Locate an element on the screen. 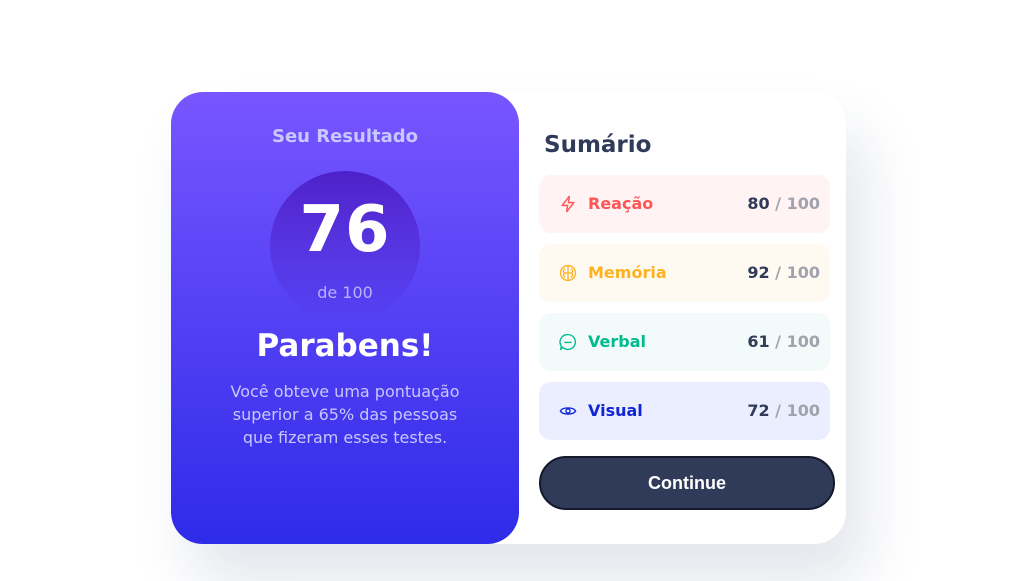  summary-item-score: 61 / 100 is located at coordinates (783, 341).